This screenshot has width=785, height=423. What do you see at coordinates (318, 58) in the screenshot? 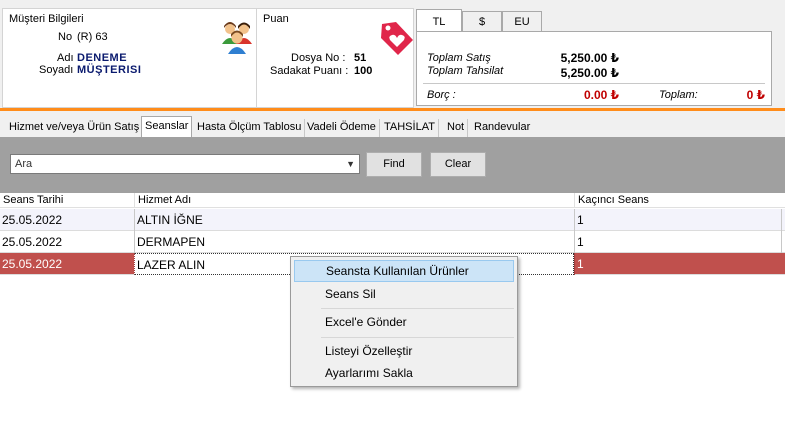
I see `file-no-label: Dosya No :` at bounding box center [318, 58].